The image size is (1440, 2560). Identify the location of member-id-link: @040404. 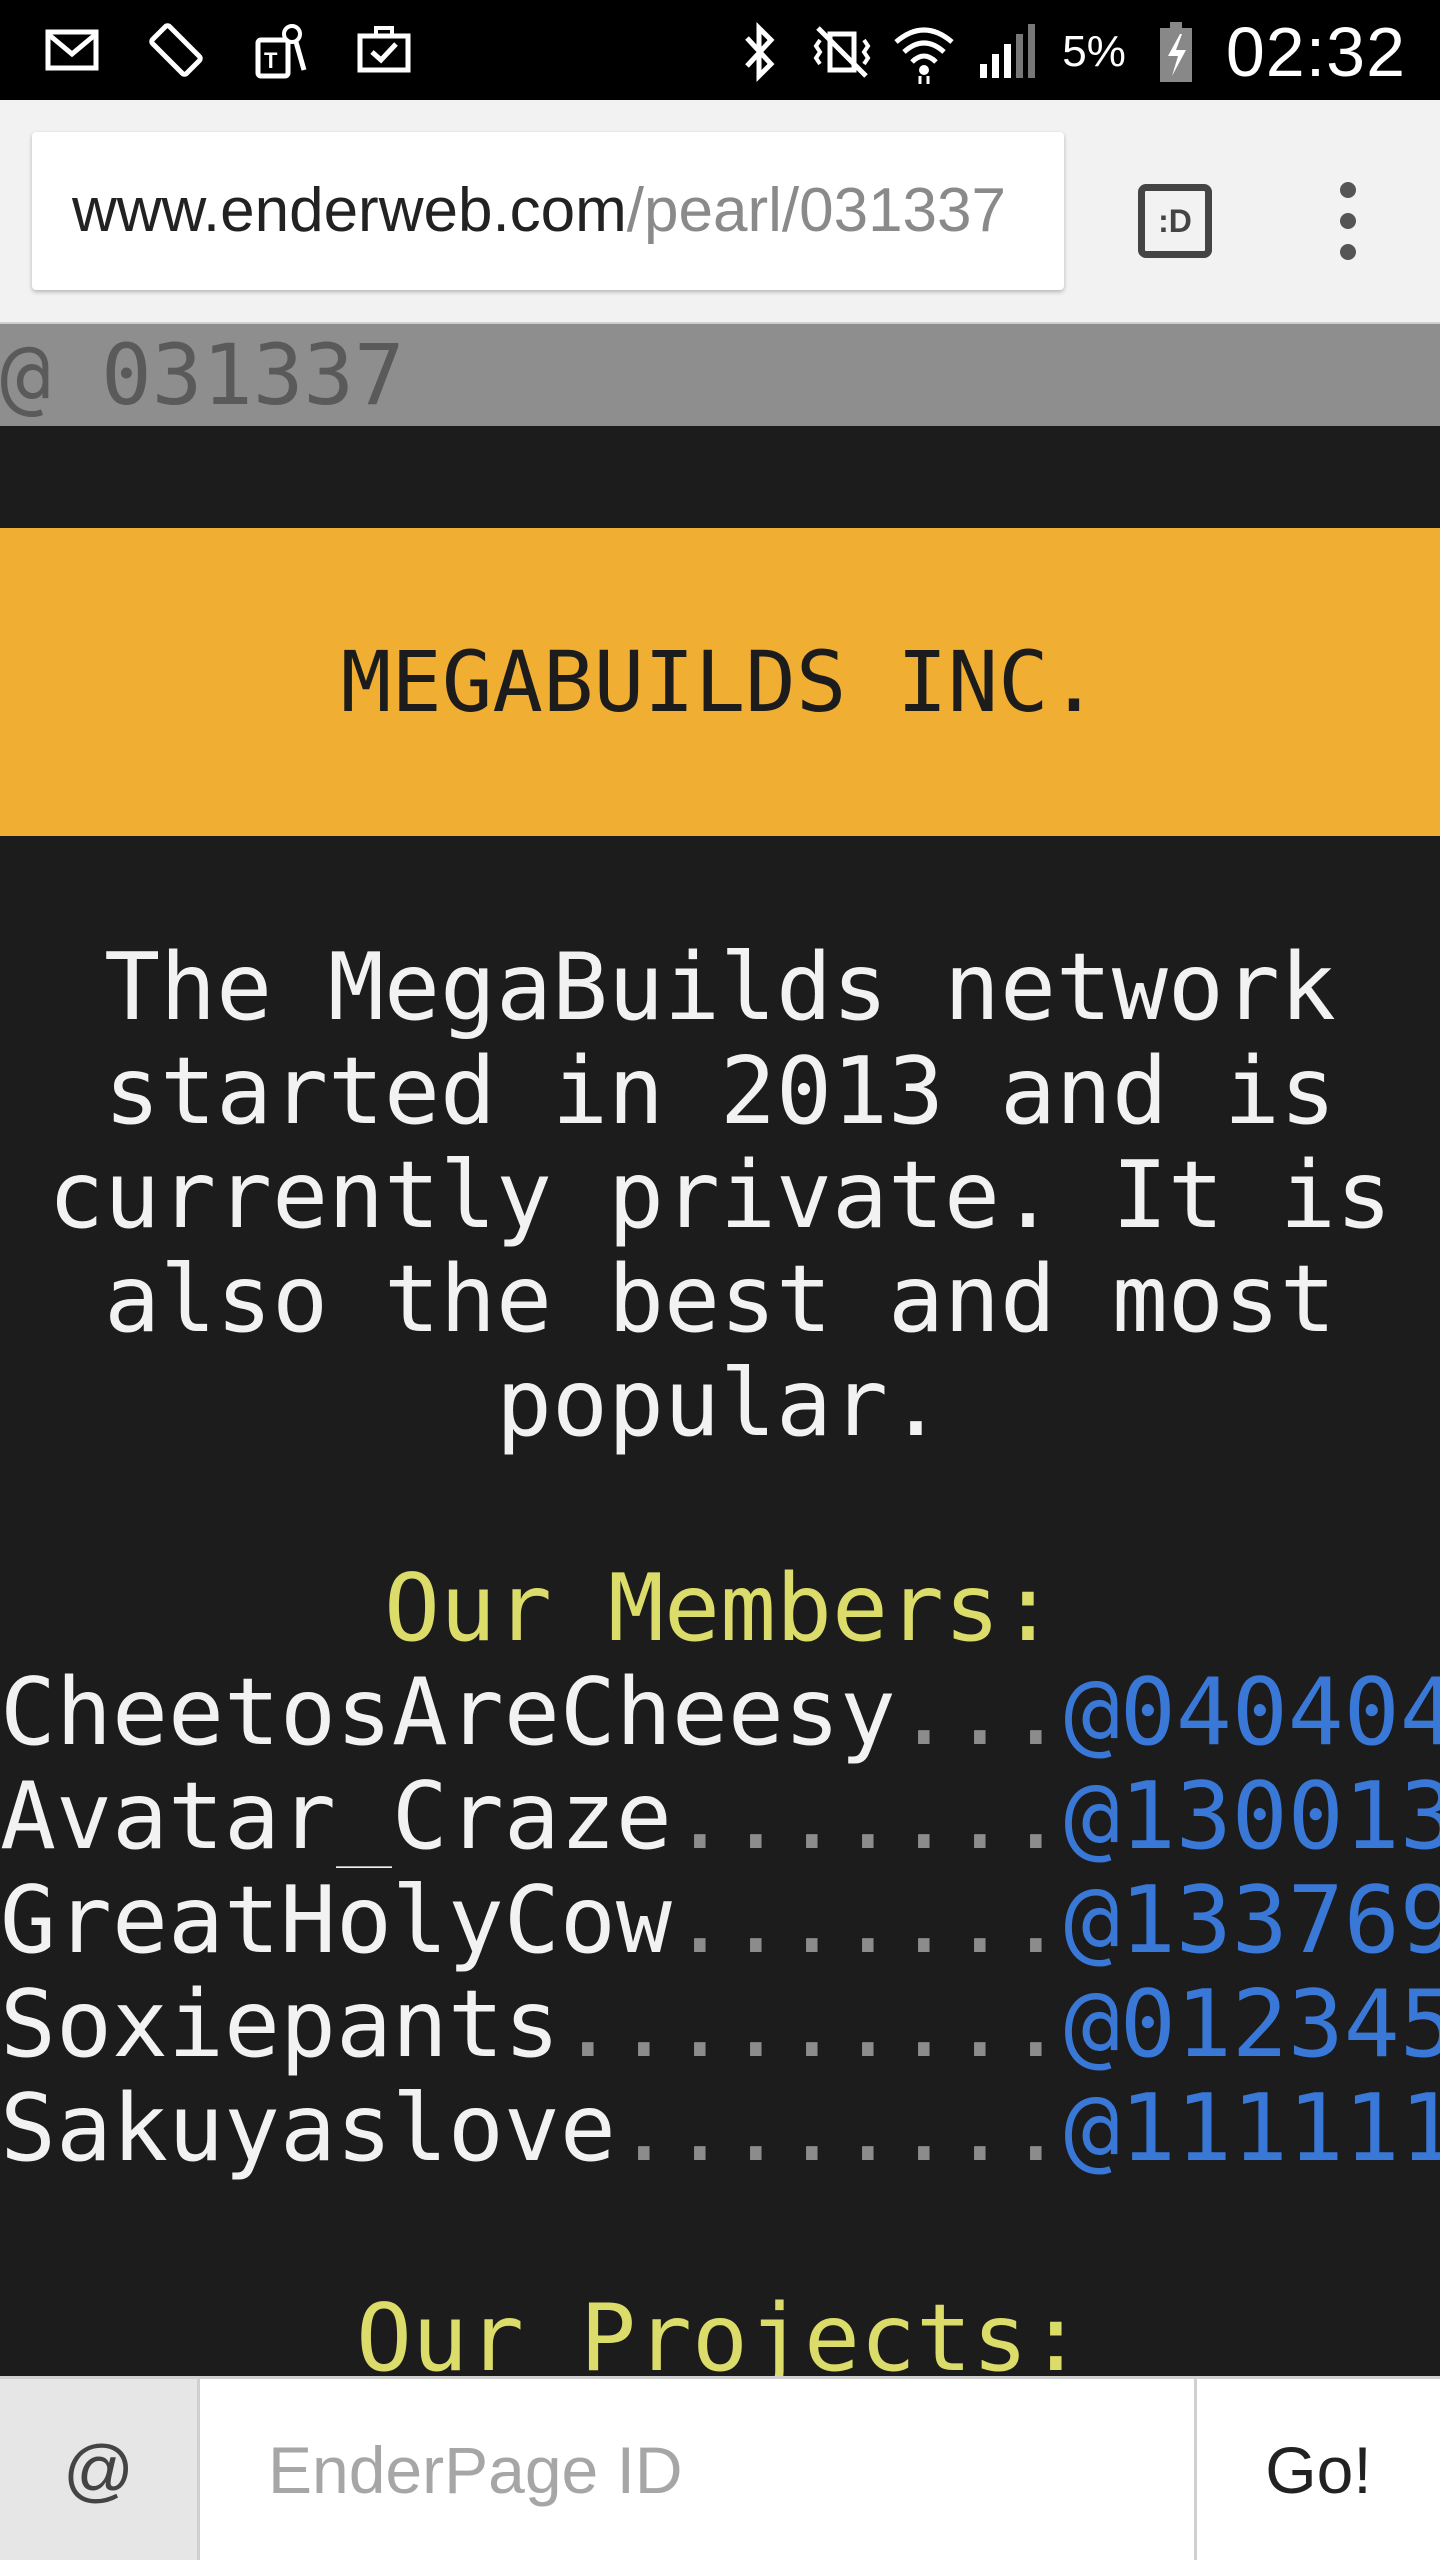
(1252, 1712).